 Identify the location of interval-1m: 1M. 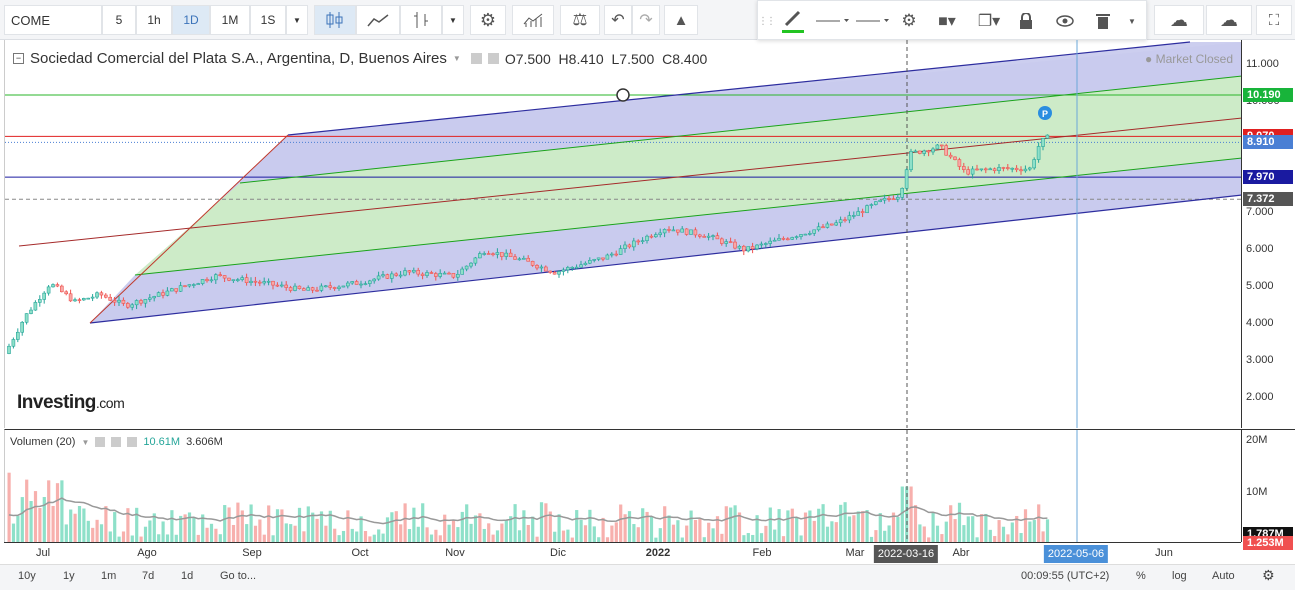
(230, 20).